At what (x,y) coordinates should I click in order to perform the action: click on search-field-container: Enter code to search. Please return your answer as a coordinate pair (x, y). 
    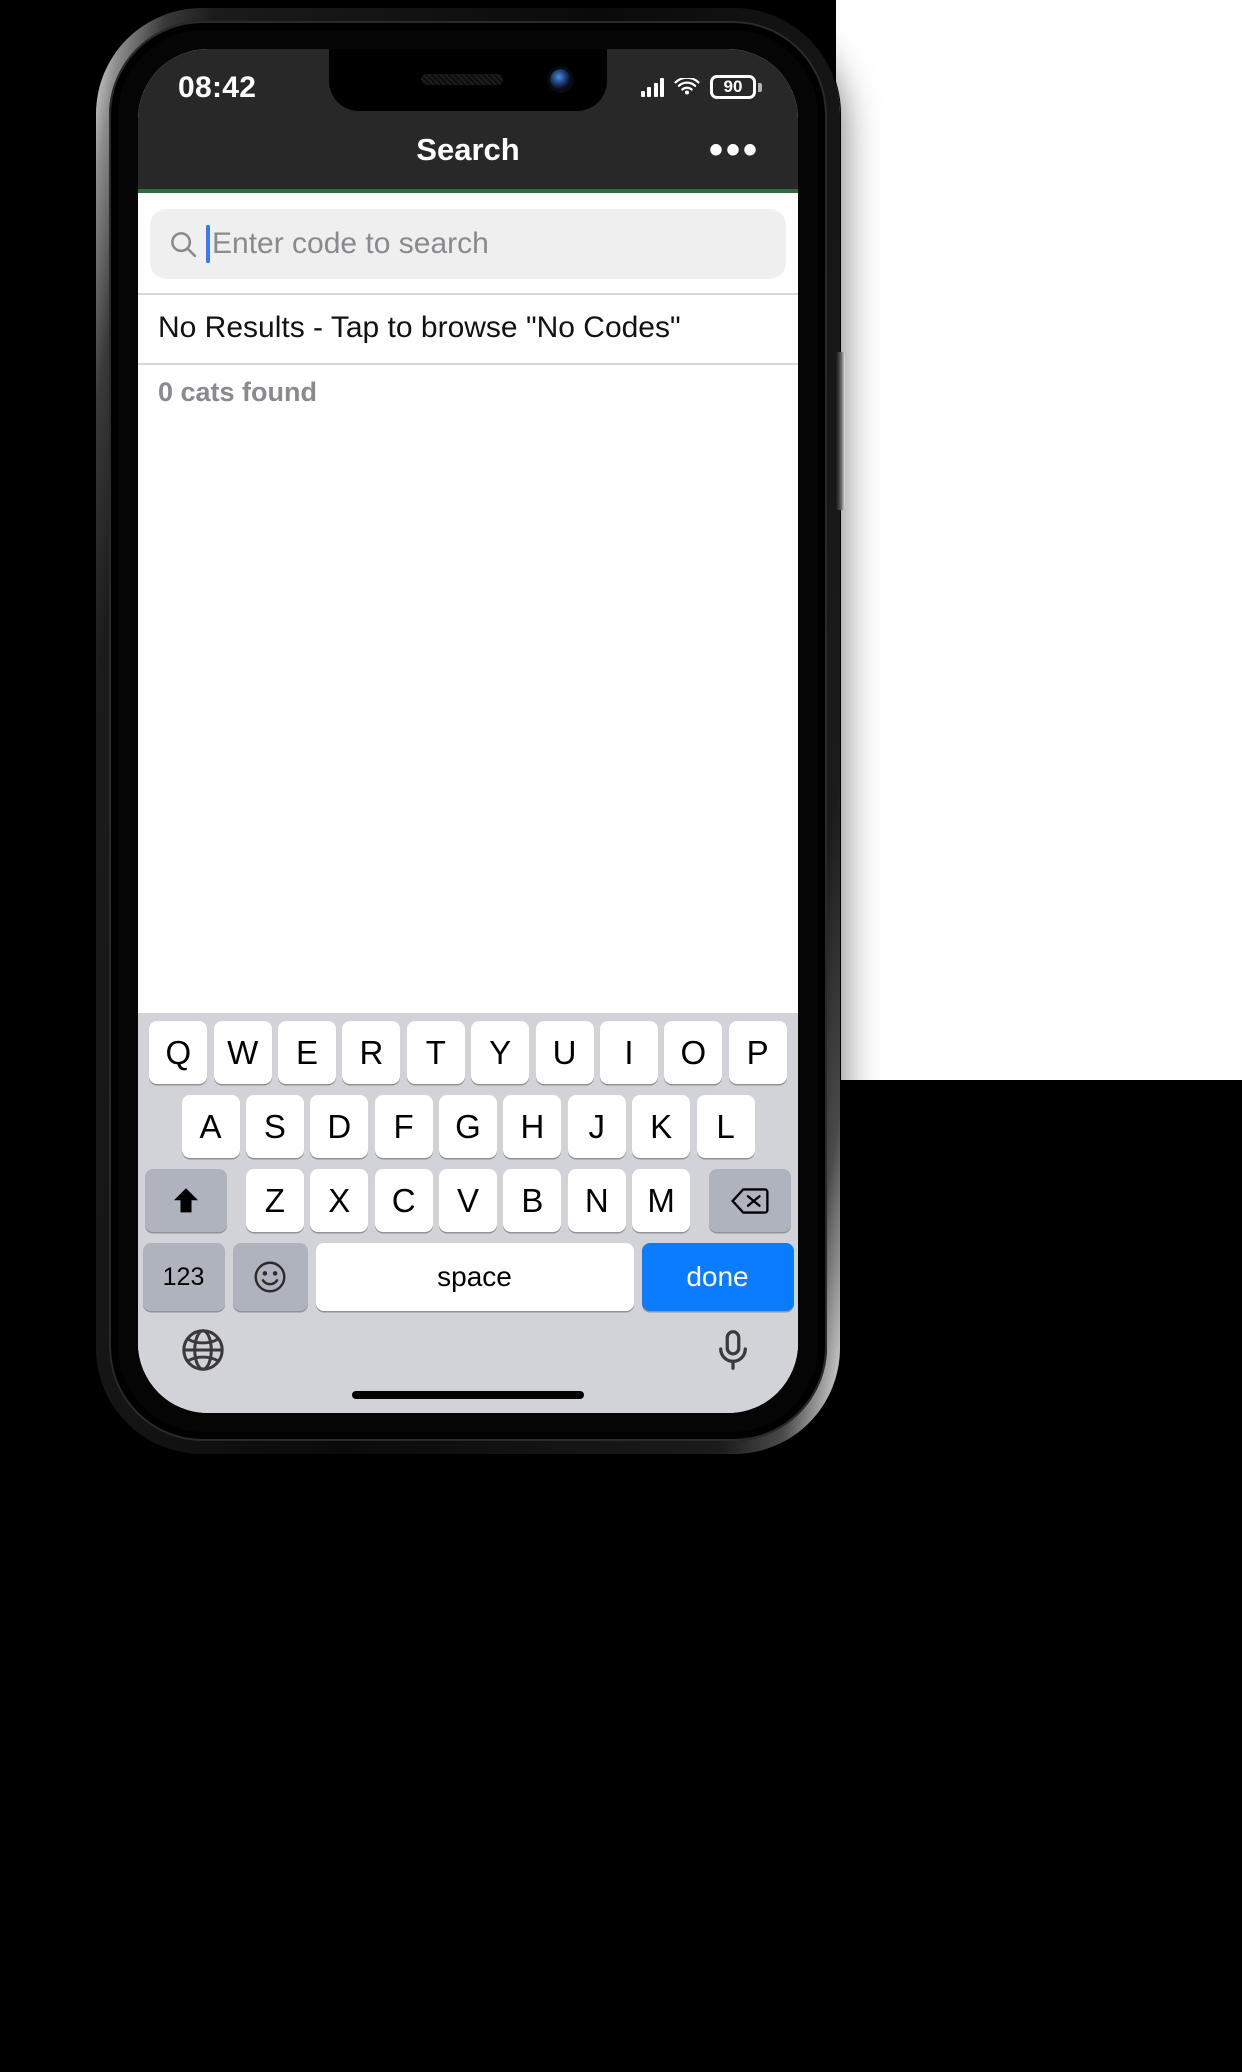
    Looking at the image, I should click on (468, 243).